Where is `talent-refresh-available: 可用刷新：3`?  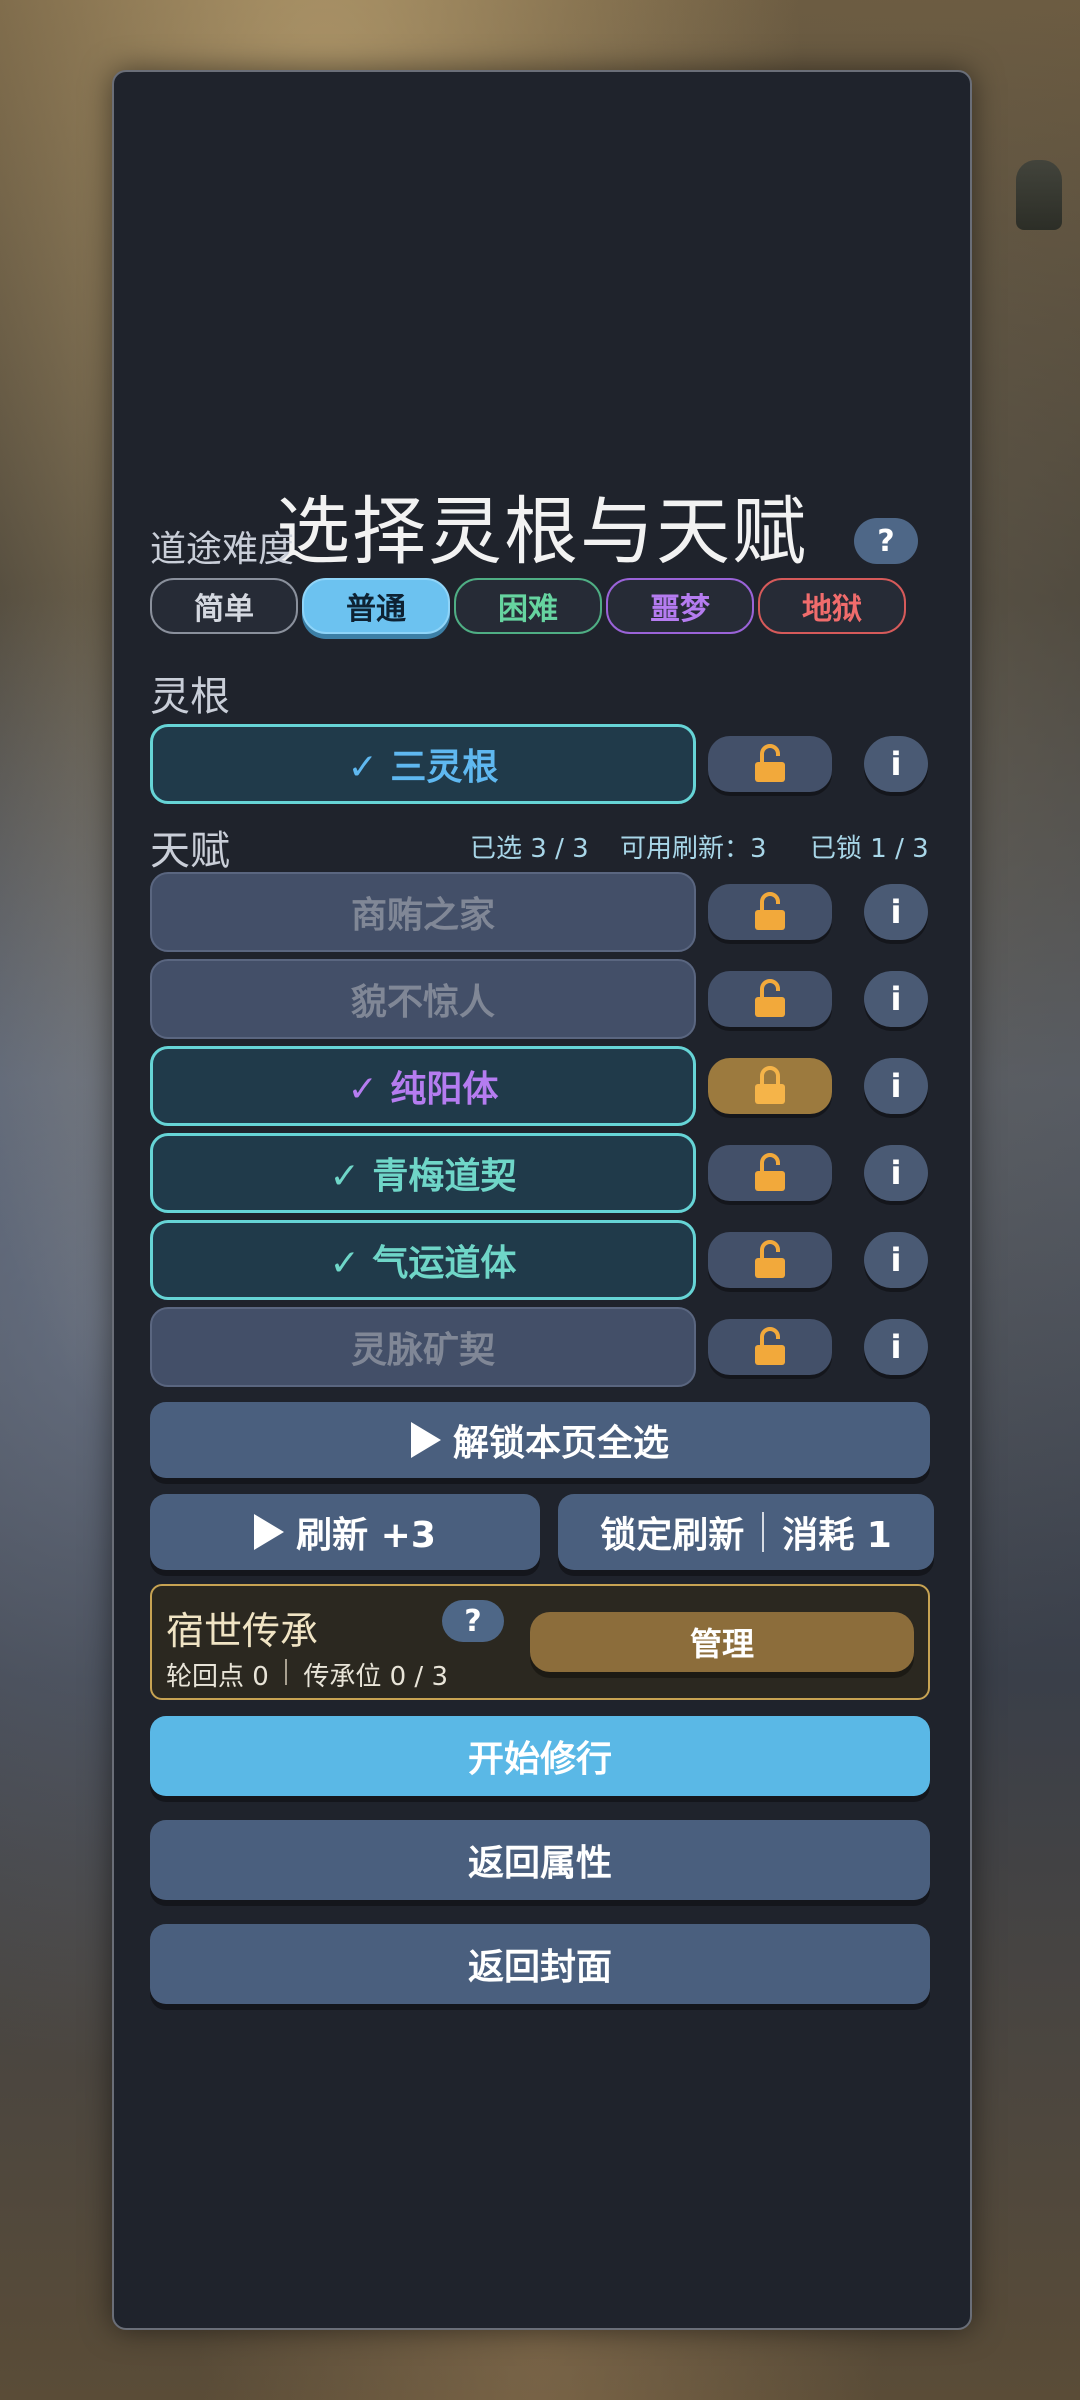
talent-refresh-available: 可用刷新：3 is located at coordinates (693, 849).